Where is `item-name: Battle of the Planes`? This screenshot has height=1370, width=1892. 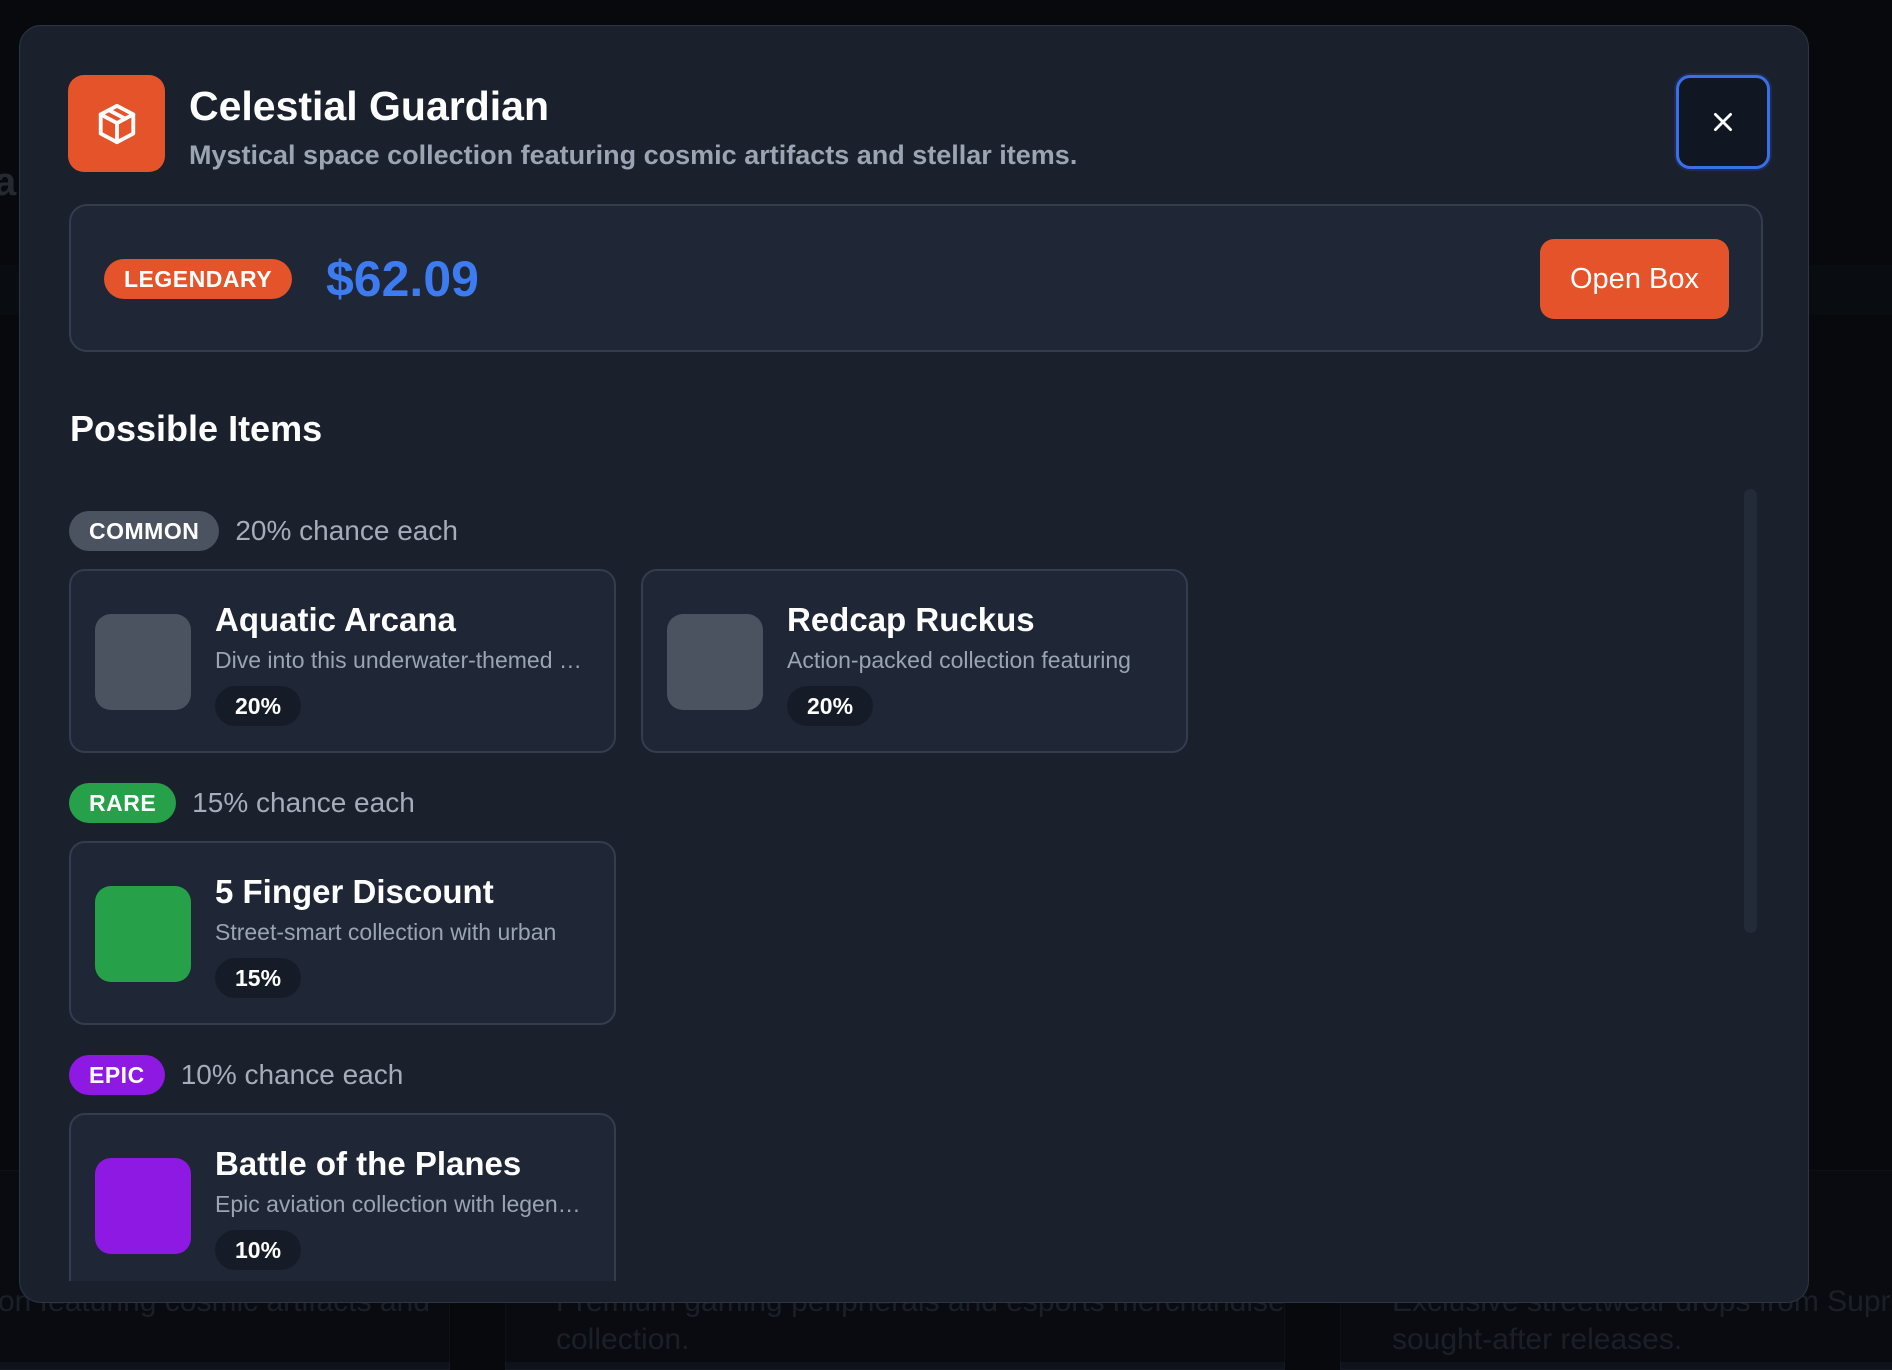 item-name: Battle of the Planes is located at coordinates (368, 1164).